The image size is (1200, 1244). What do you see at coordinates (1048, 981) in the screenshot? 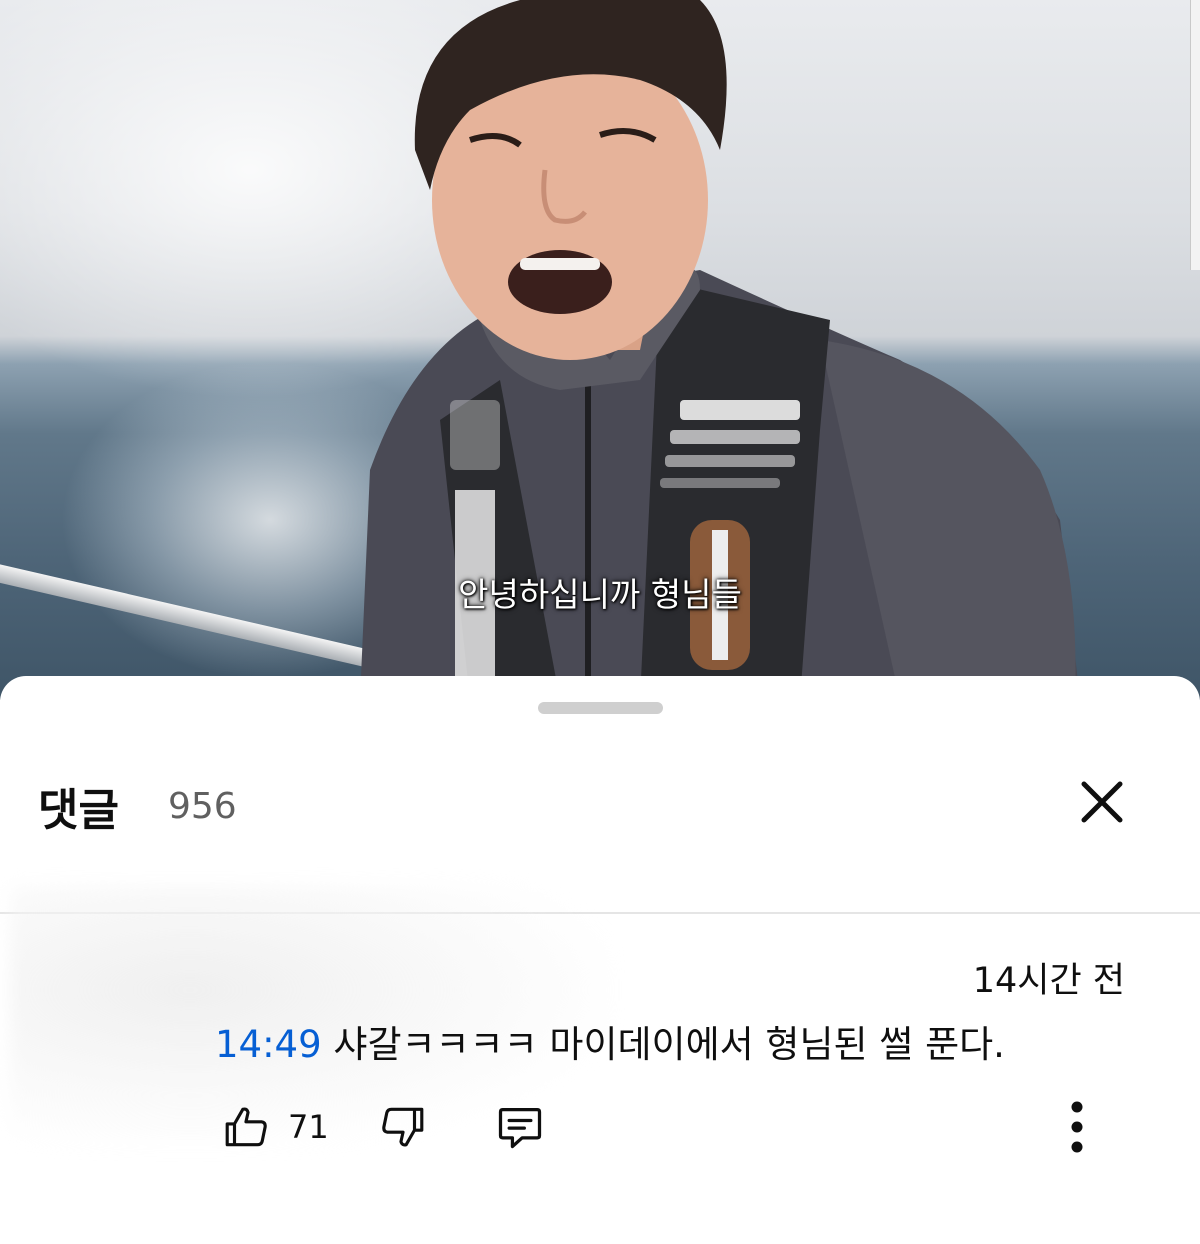
I see `comment-time-ago: 14시간 전` at bounding box center [1048, 981].